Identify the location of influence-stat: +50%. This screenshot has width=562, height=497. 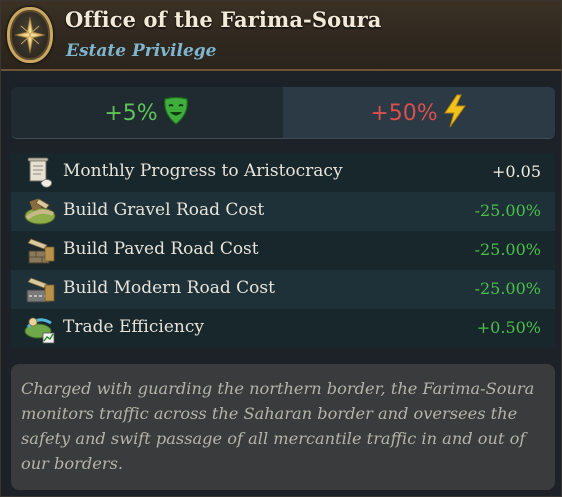
(419, 112).